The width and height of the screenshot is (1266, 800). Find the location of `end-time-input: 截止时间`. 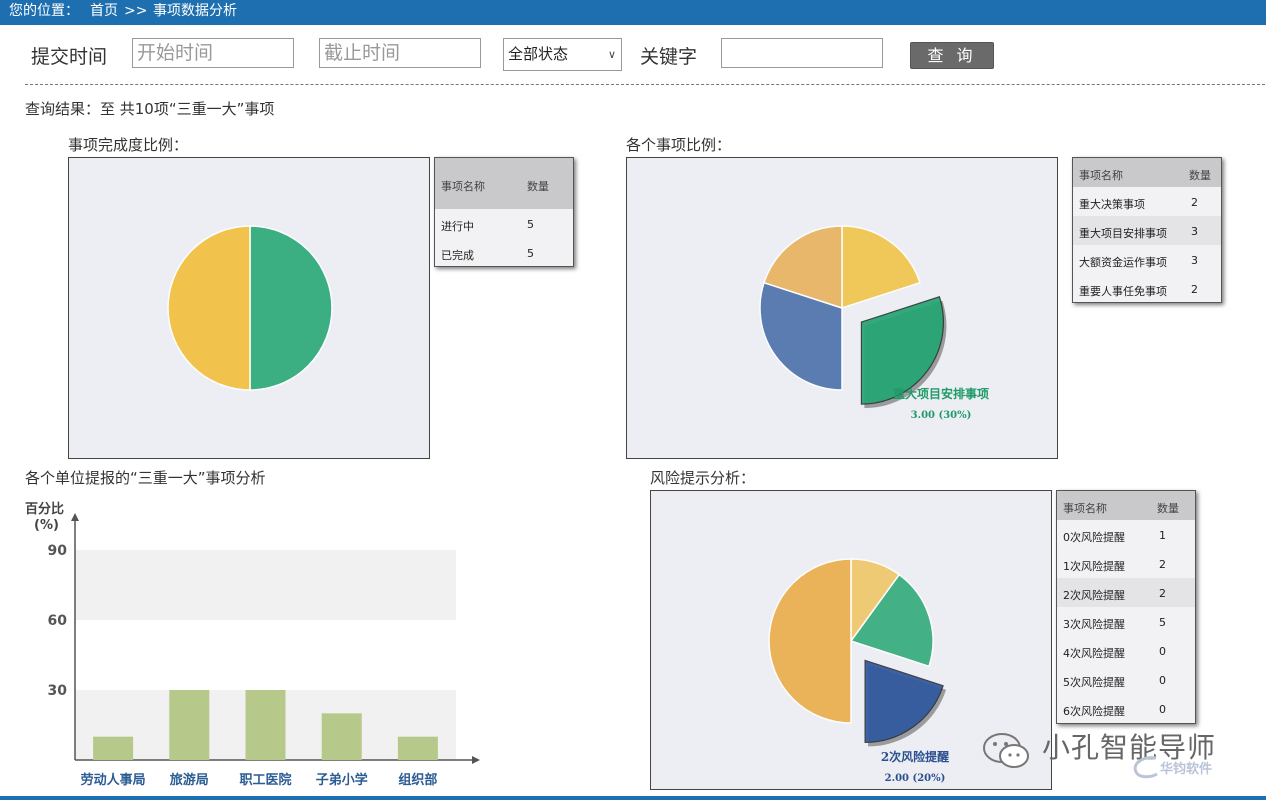

end-time-input: 截止时间 is located at coordinates (400, 53).